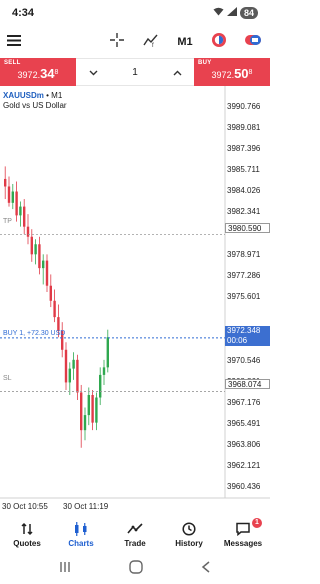  What do you see at coordinates (35, 105) in the screenshot?
I see `chart-description: Gold vs US Dollar` at bounding box center [35, 105].